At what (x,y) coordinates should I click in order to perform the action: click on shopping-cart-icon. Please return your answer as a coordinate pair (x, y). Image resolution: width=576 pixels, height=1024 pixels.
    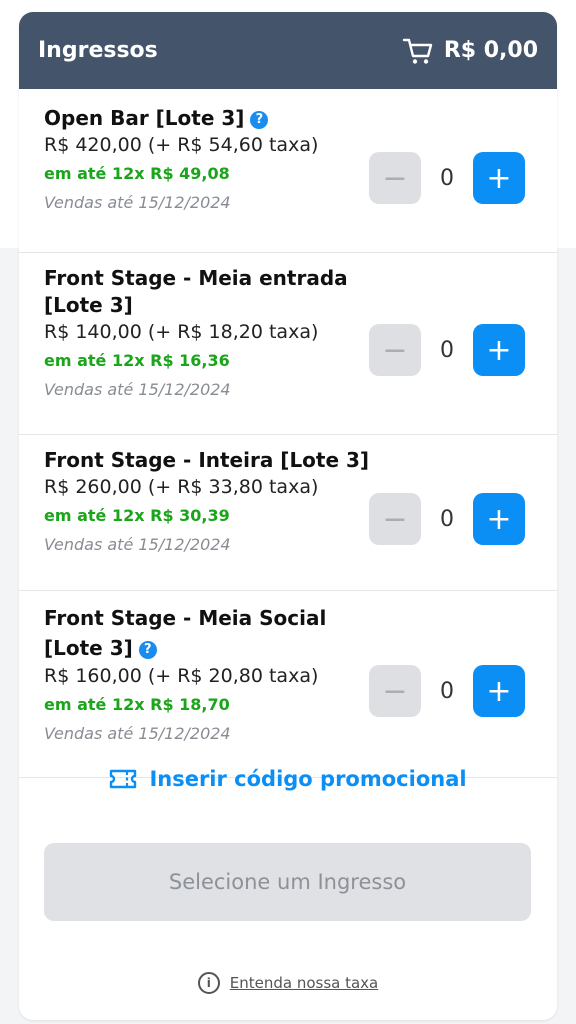
    Looking at the image, I should click on (418, 51).